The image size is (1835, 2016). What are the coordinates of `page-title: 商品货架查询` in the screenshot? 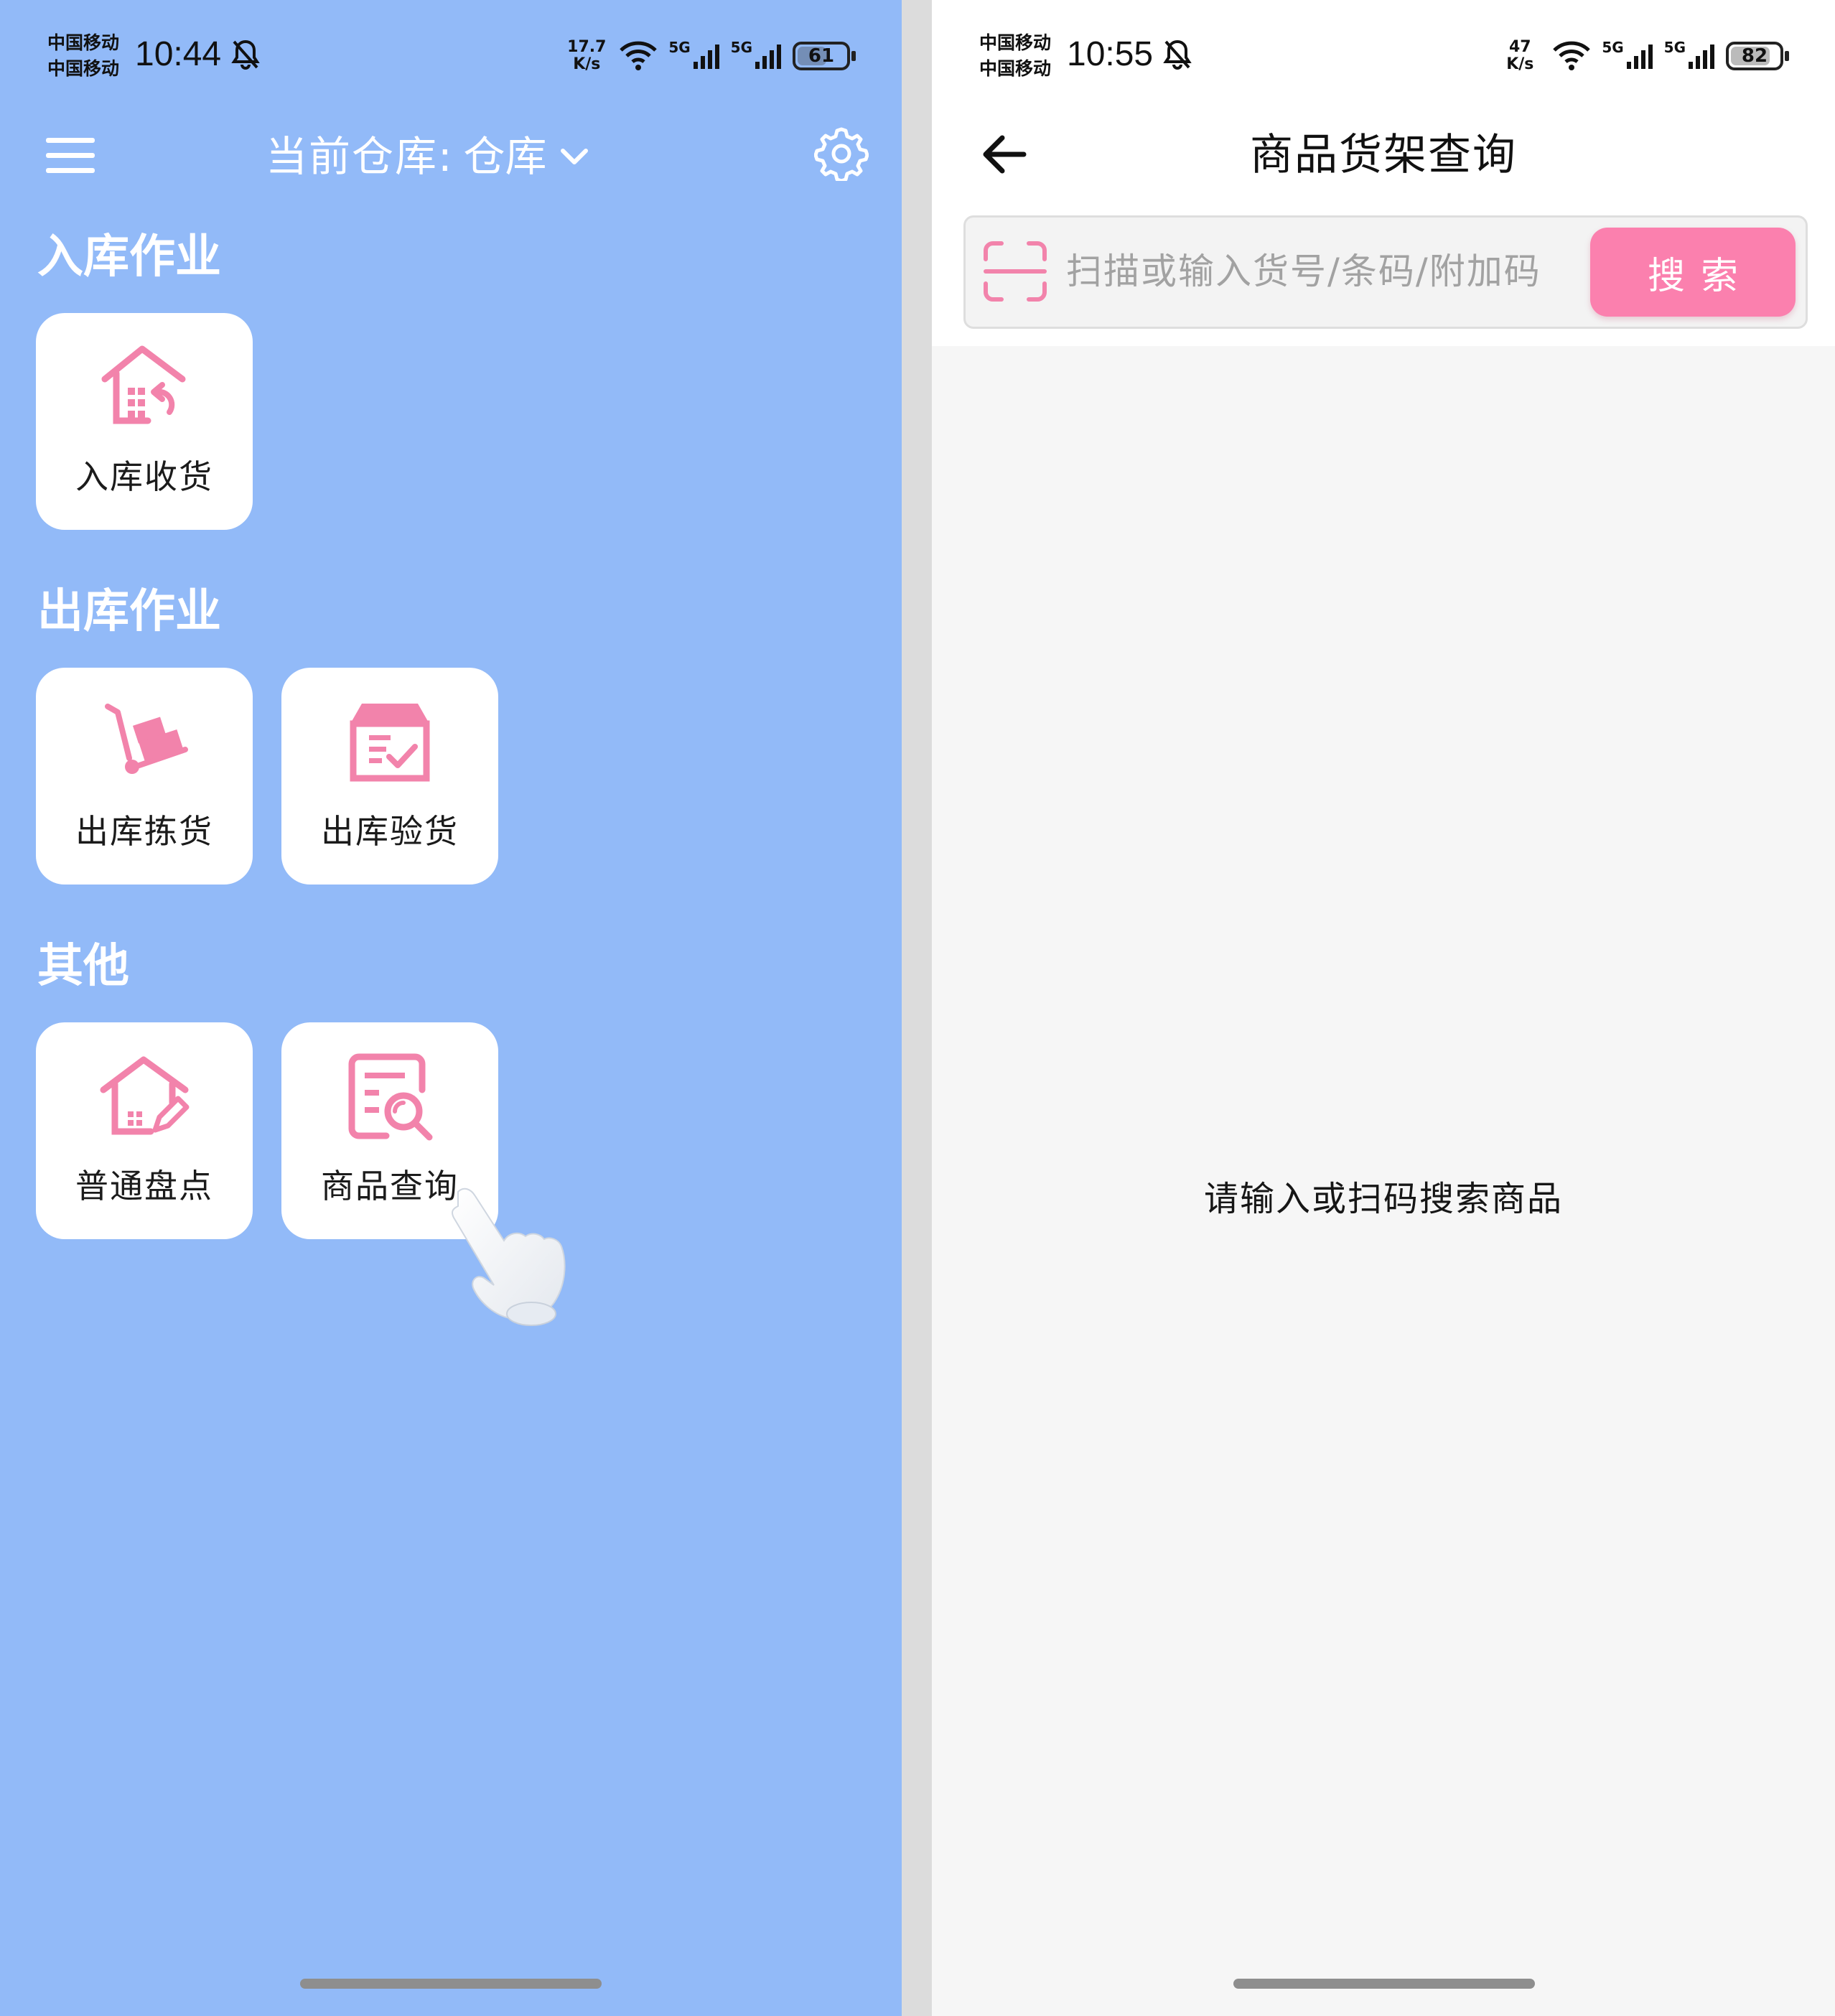 It's located at (1383, 155).